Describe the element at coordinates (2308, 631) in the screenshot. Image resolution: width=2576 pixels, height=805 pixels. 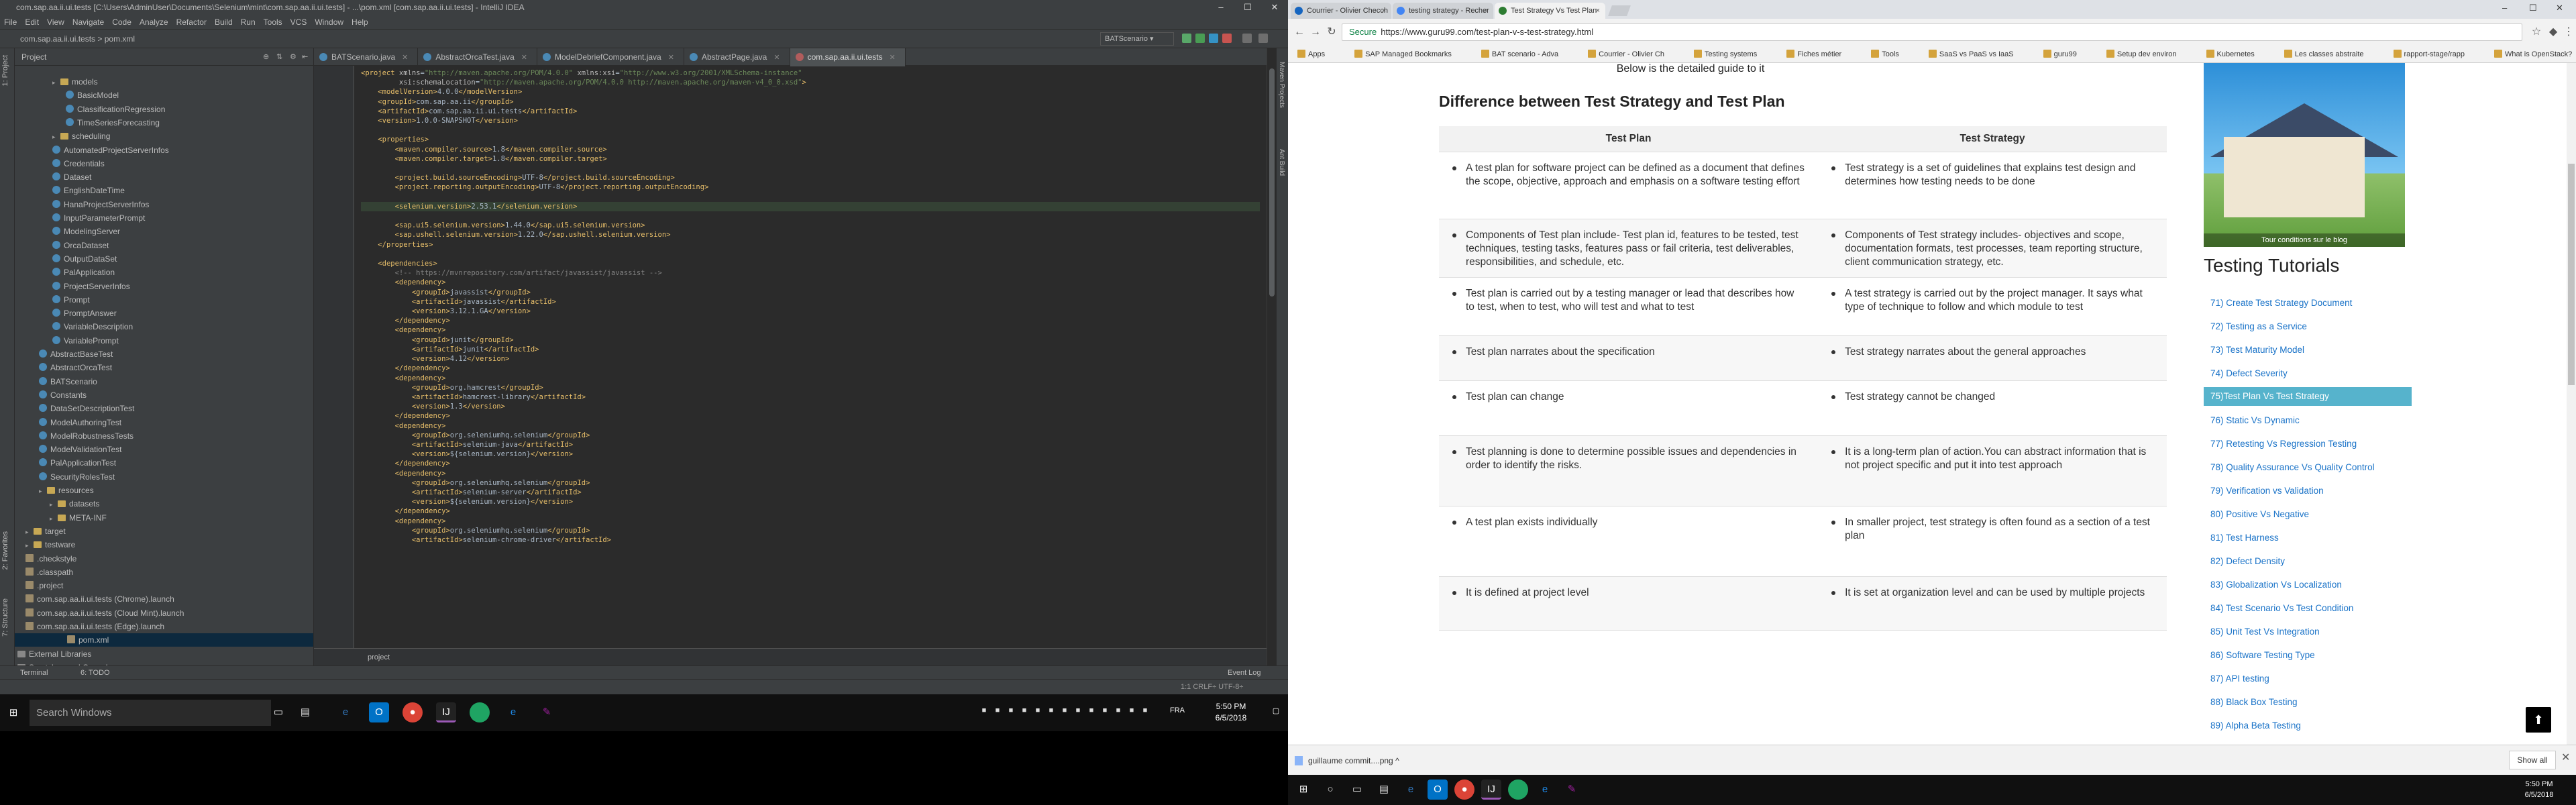
I see `tutorial-link: 85) Unit Test Vs Integration` at that location.